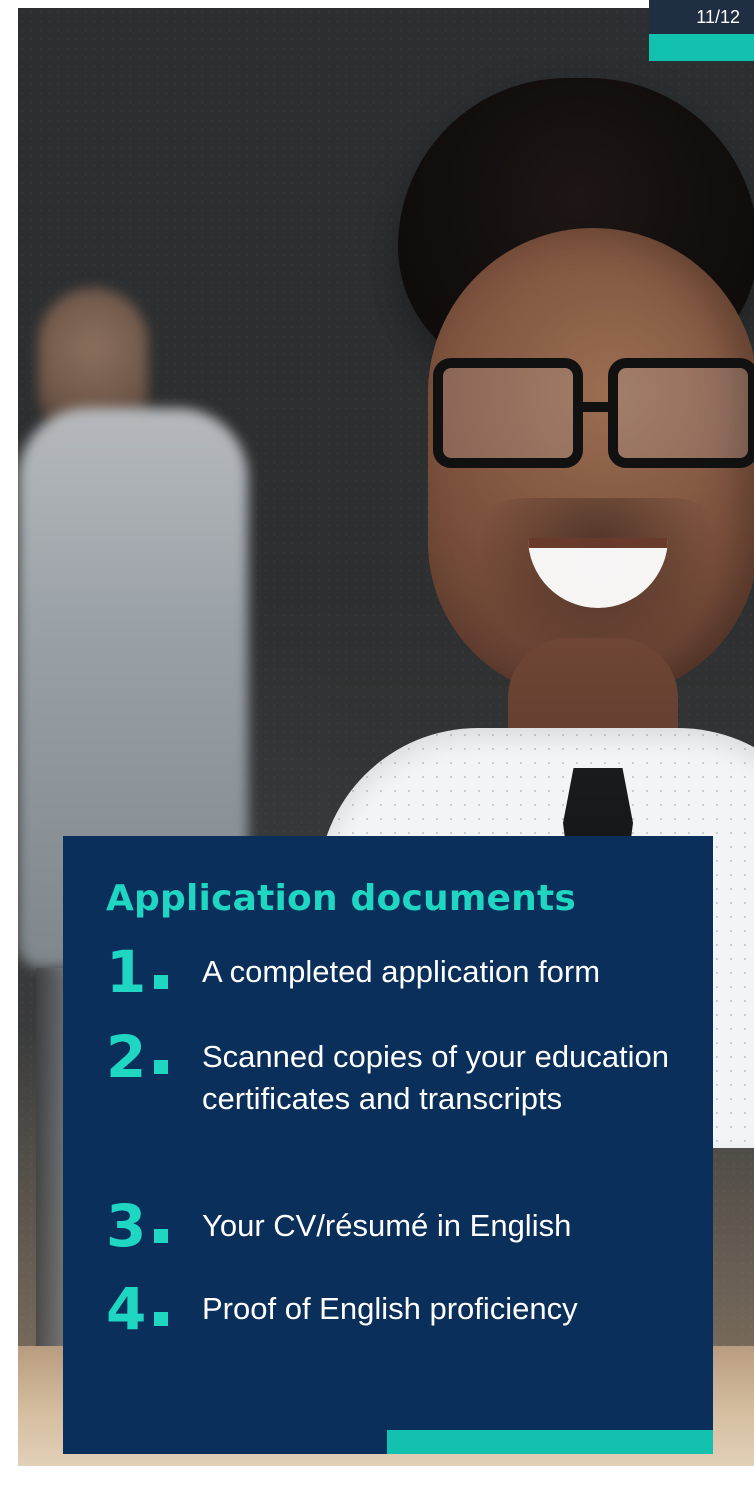 The width and height of the screenshot is (754, 1493). What do you see at coordinates (593, 413) in the screenshot?
I see `person-glasses` at bounding box center [593, 413].